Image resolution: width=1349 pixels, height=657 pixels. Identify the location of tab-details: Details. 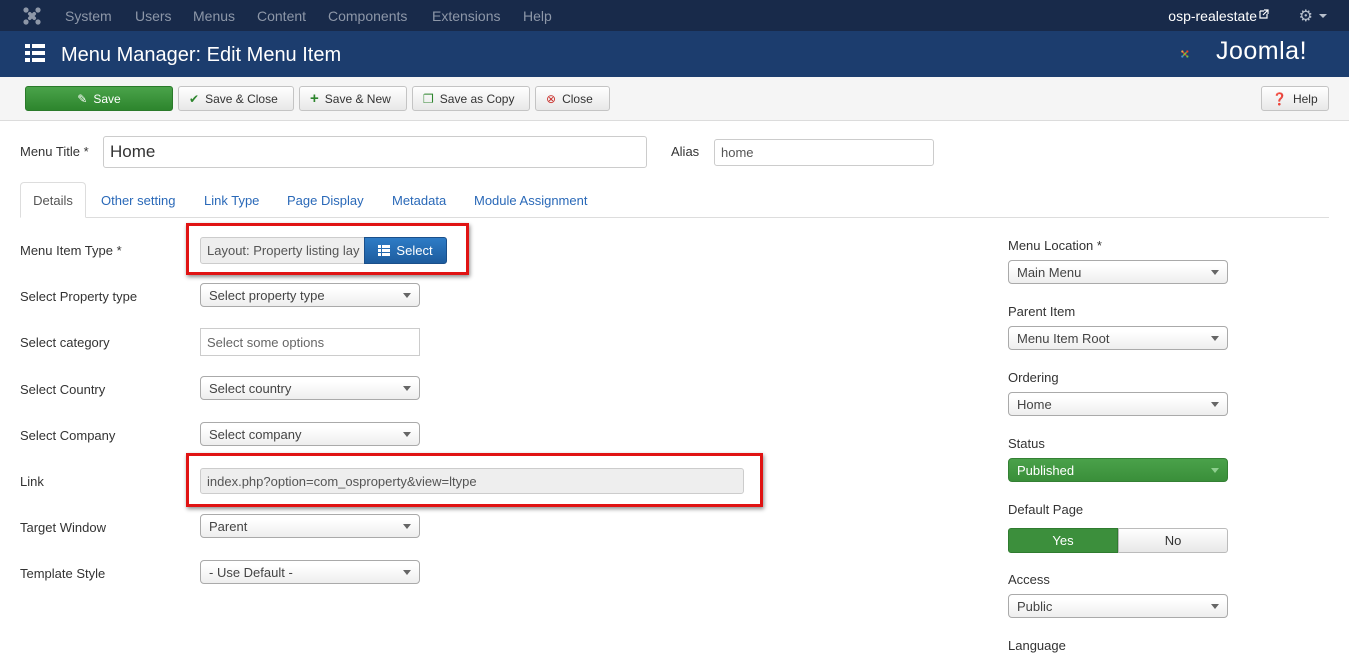
(53, 200).